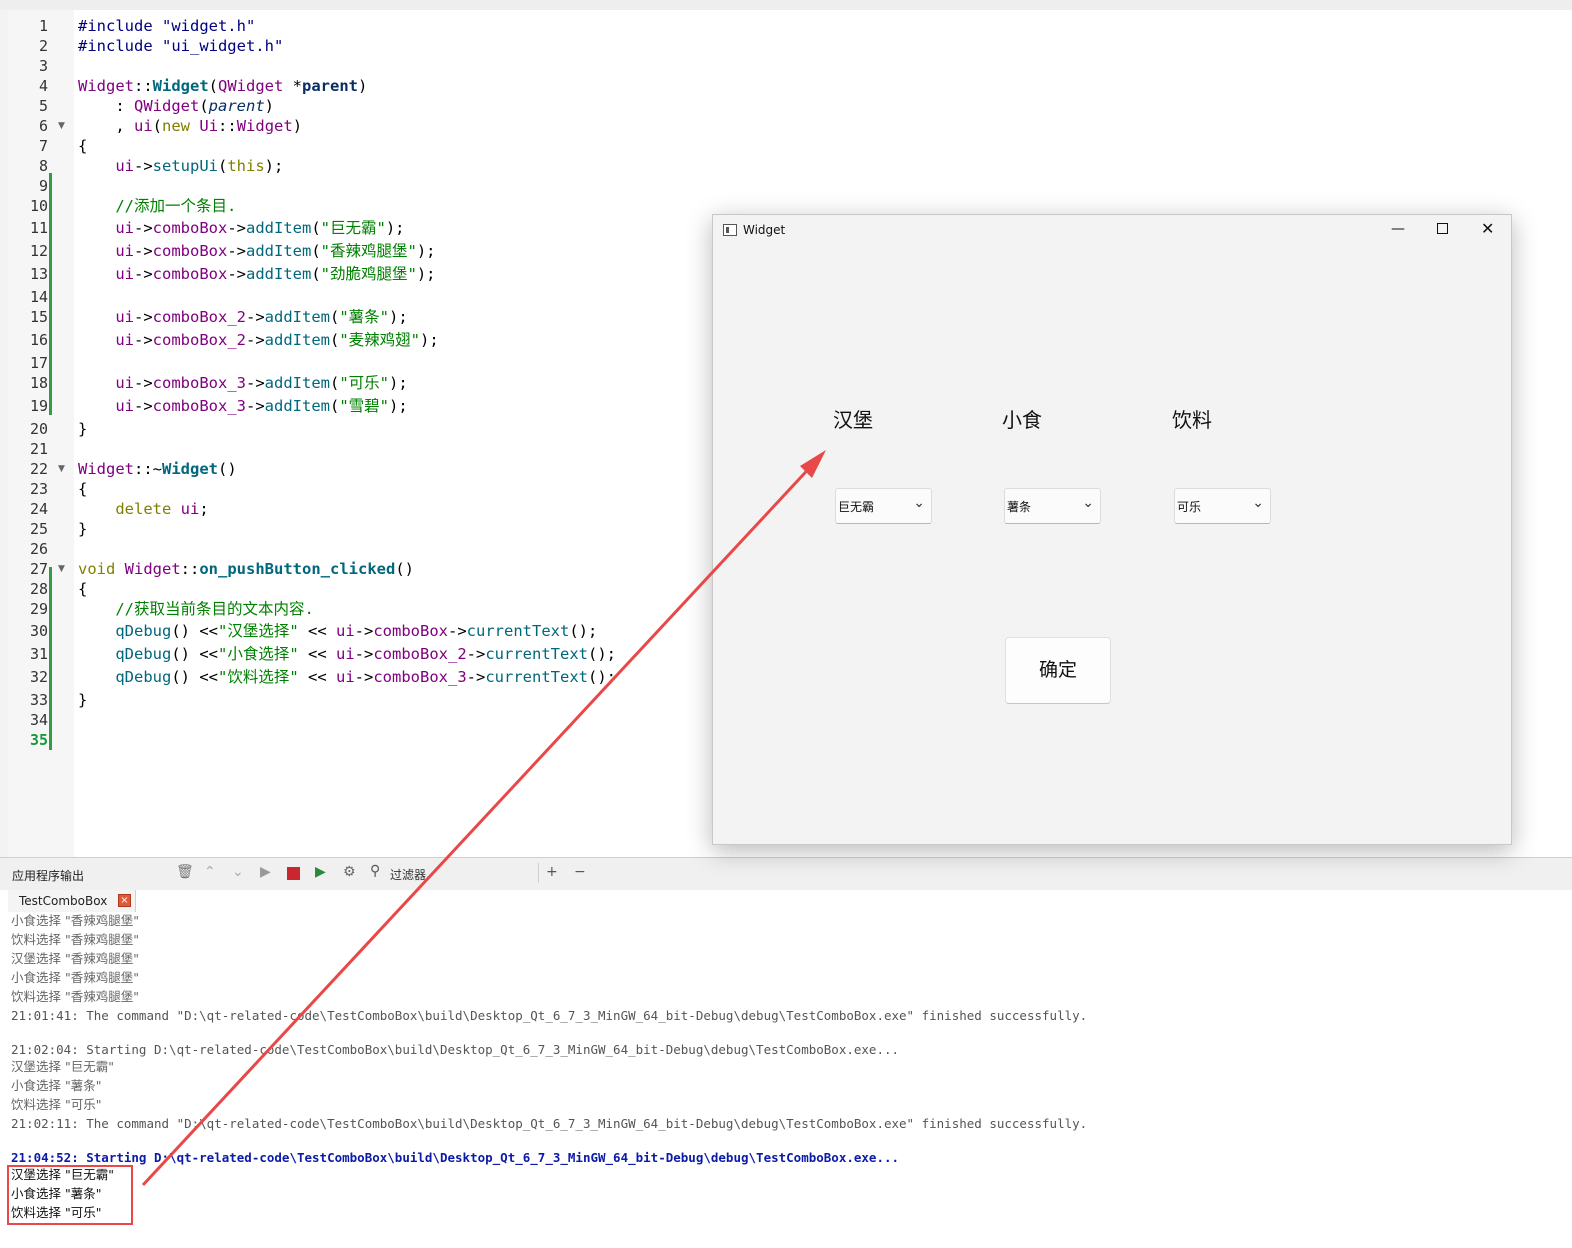  I want to click on line-number: 27, so click(38, 569).